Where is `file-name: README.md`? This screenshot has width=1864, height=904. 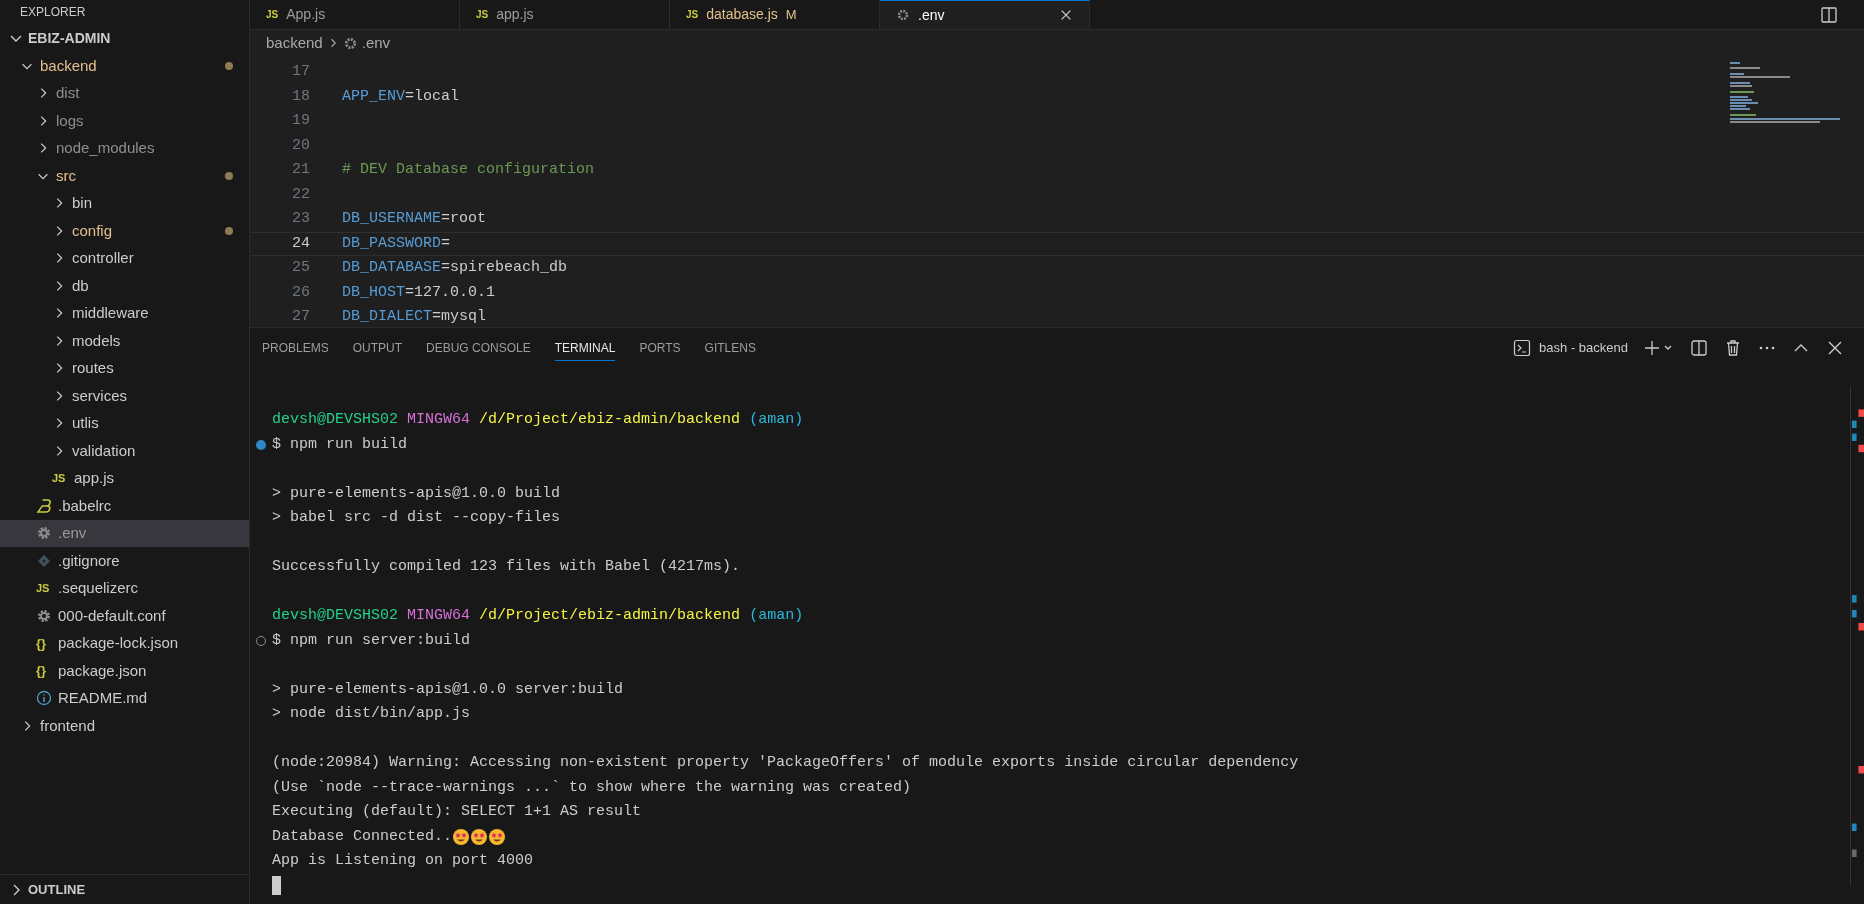
file-name: README.md is located at coordinates (103, 698).